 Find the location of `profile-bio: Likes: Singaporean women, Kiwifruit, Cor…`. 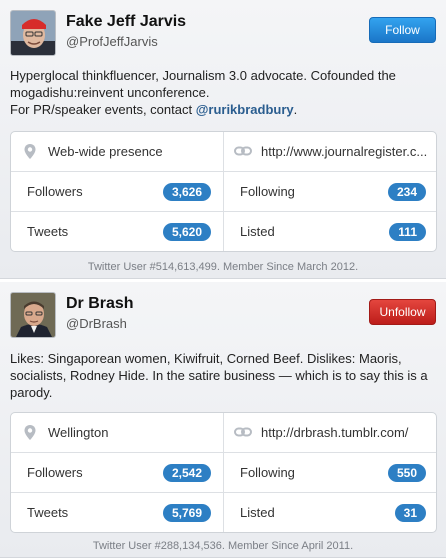

profile-bio: Likes: Singaporean women, Kiwifruit, Cor… is located at coordinates (223, 375).